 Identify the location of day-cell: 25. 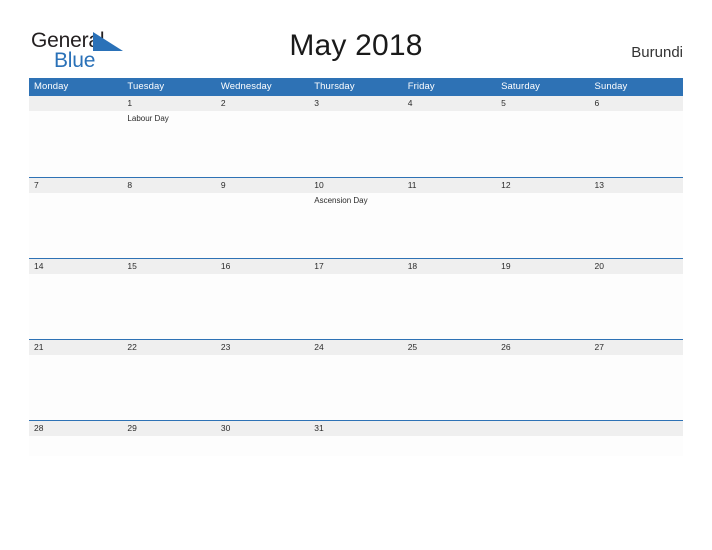
(449, 347).